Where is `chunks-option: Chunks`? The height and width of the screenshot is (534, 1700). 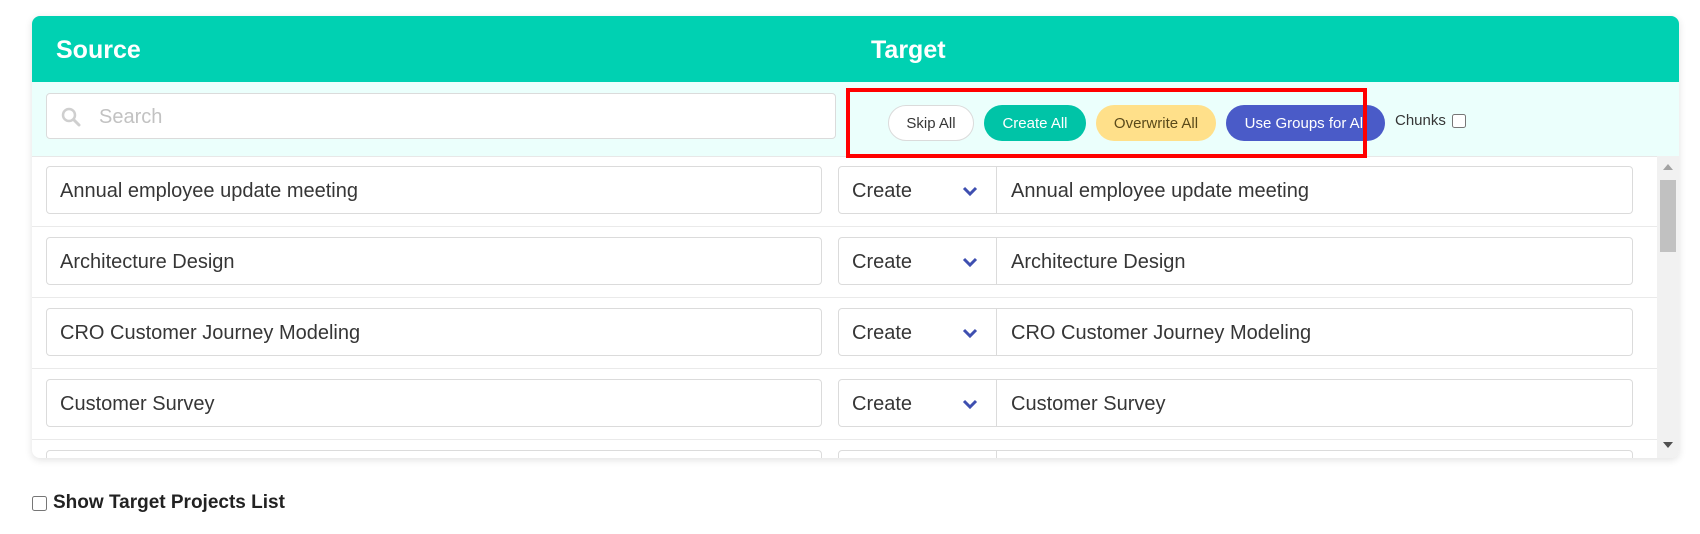
chunks-option: Chunks is located at coordinates (1430, 120).